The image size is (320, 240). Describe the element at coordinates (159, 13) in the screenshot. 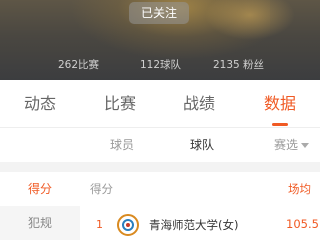

I see `follow-button: 已关注` at that location.